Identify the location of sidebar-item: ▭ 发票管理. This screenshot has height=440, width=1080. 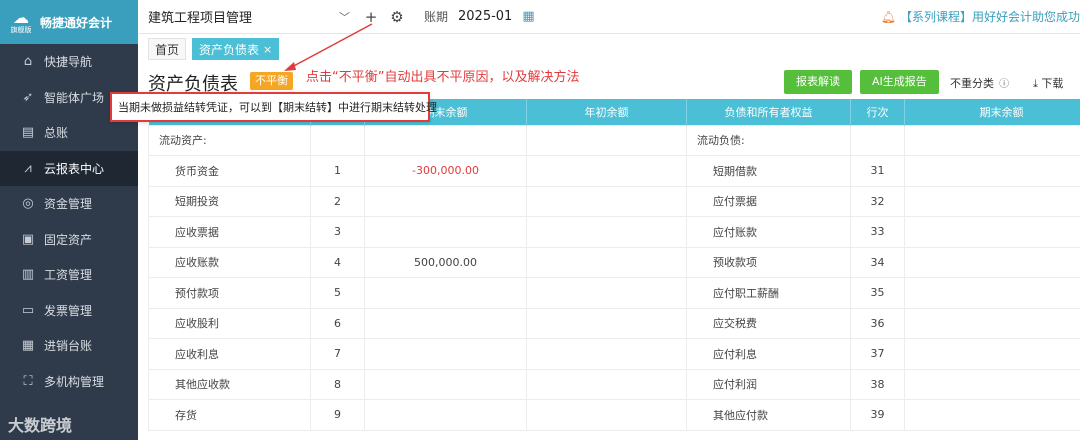
(69, 311).